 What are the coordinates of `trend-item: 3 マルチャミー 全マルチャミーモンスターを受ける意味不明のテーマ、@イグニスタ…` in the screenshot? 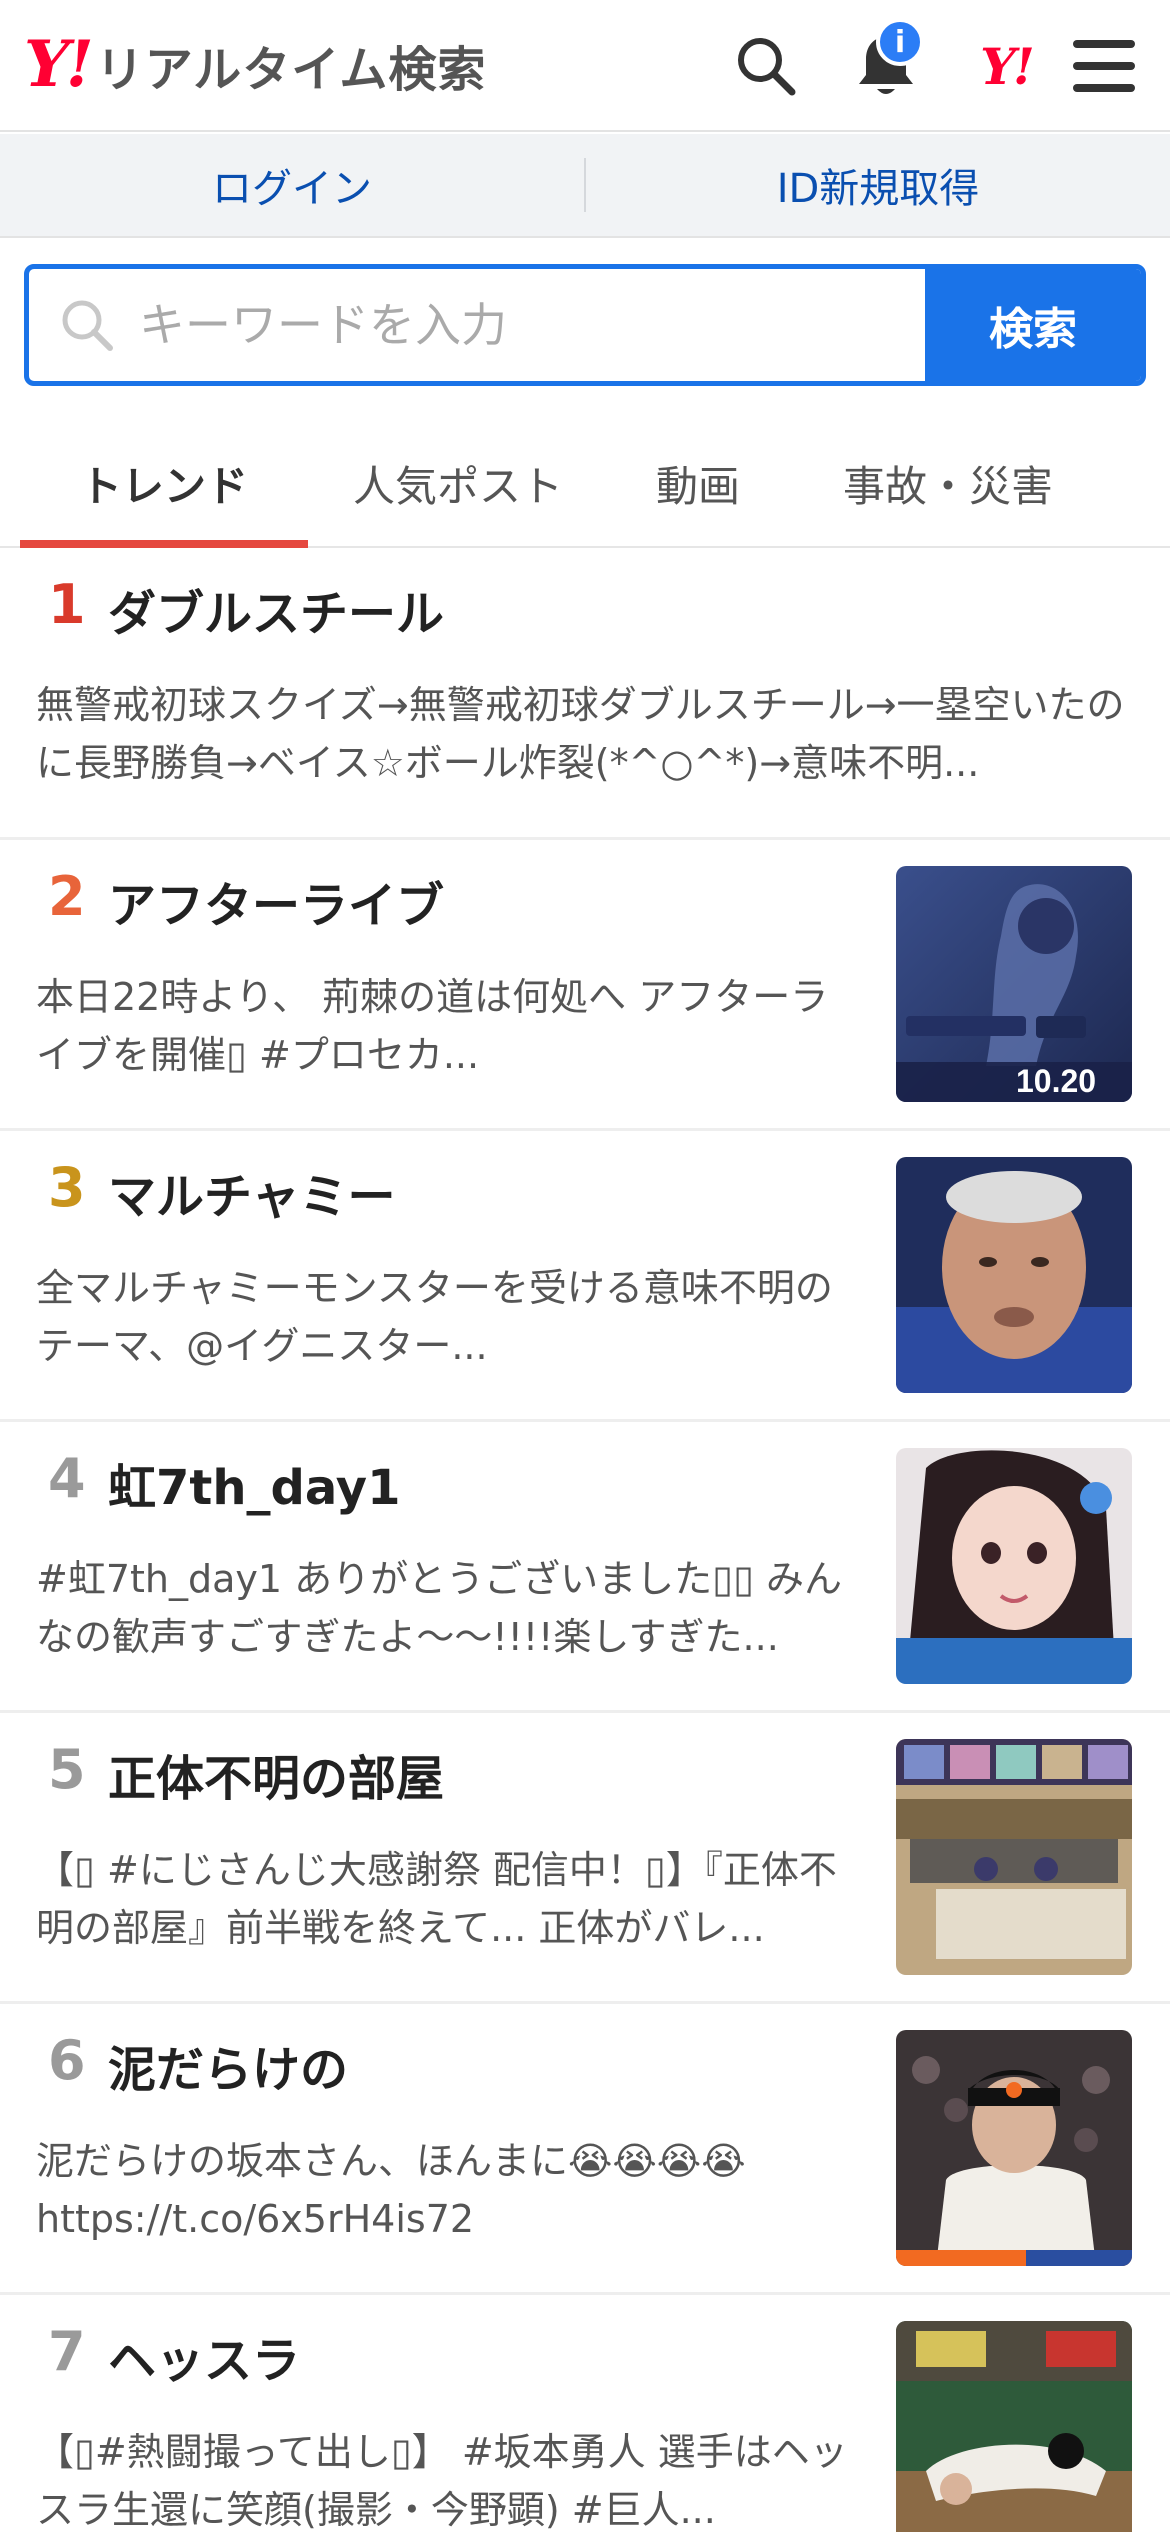 It's located at (585, 1276).